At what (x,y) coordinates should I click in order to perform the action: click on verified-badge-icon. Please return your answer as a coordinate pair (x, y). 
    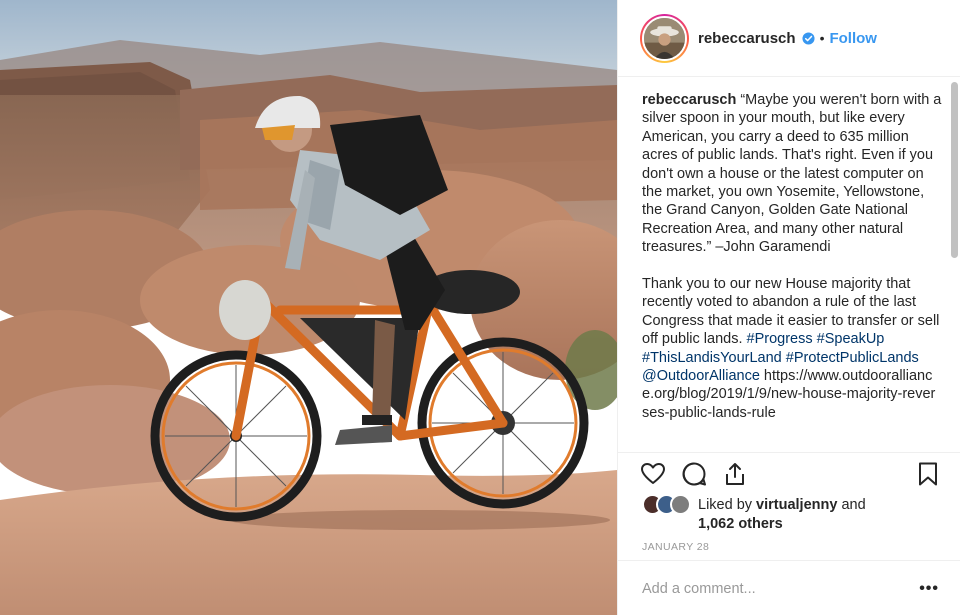
    Looking at the image, I should click on (808, 38).